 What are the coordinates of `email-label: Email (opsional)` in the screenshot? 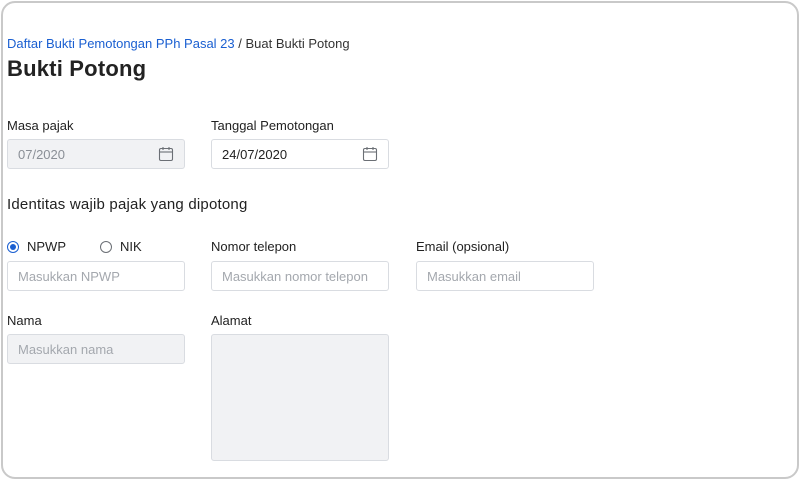 It's located at (463, 246).